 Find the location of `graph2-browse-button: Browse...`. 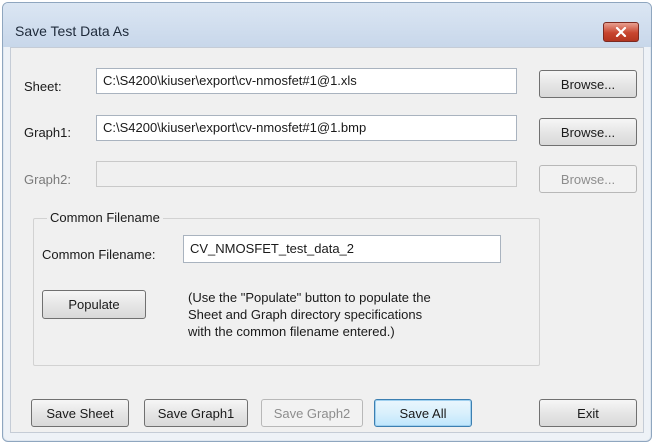

graph2-browse-button: Browse... is located at coordinates (588, 179).